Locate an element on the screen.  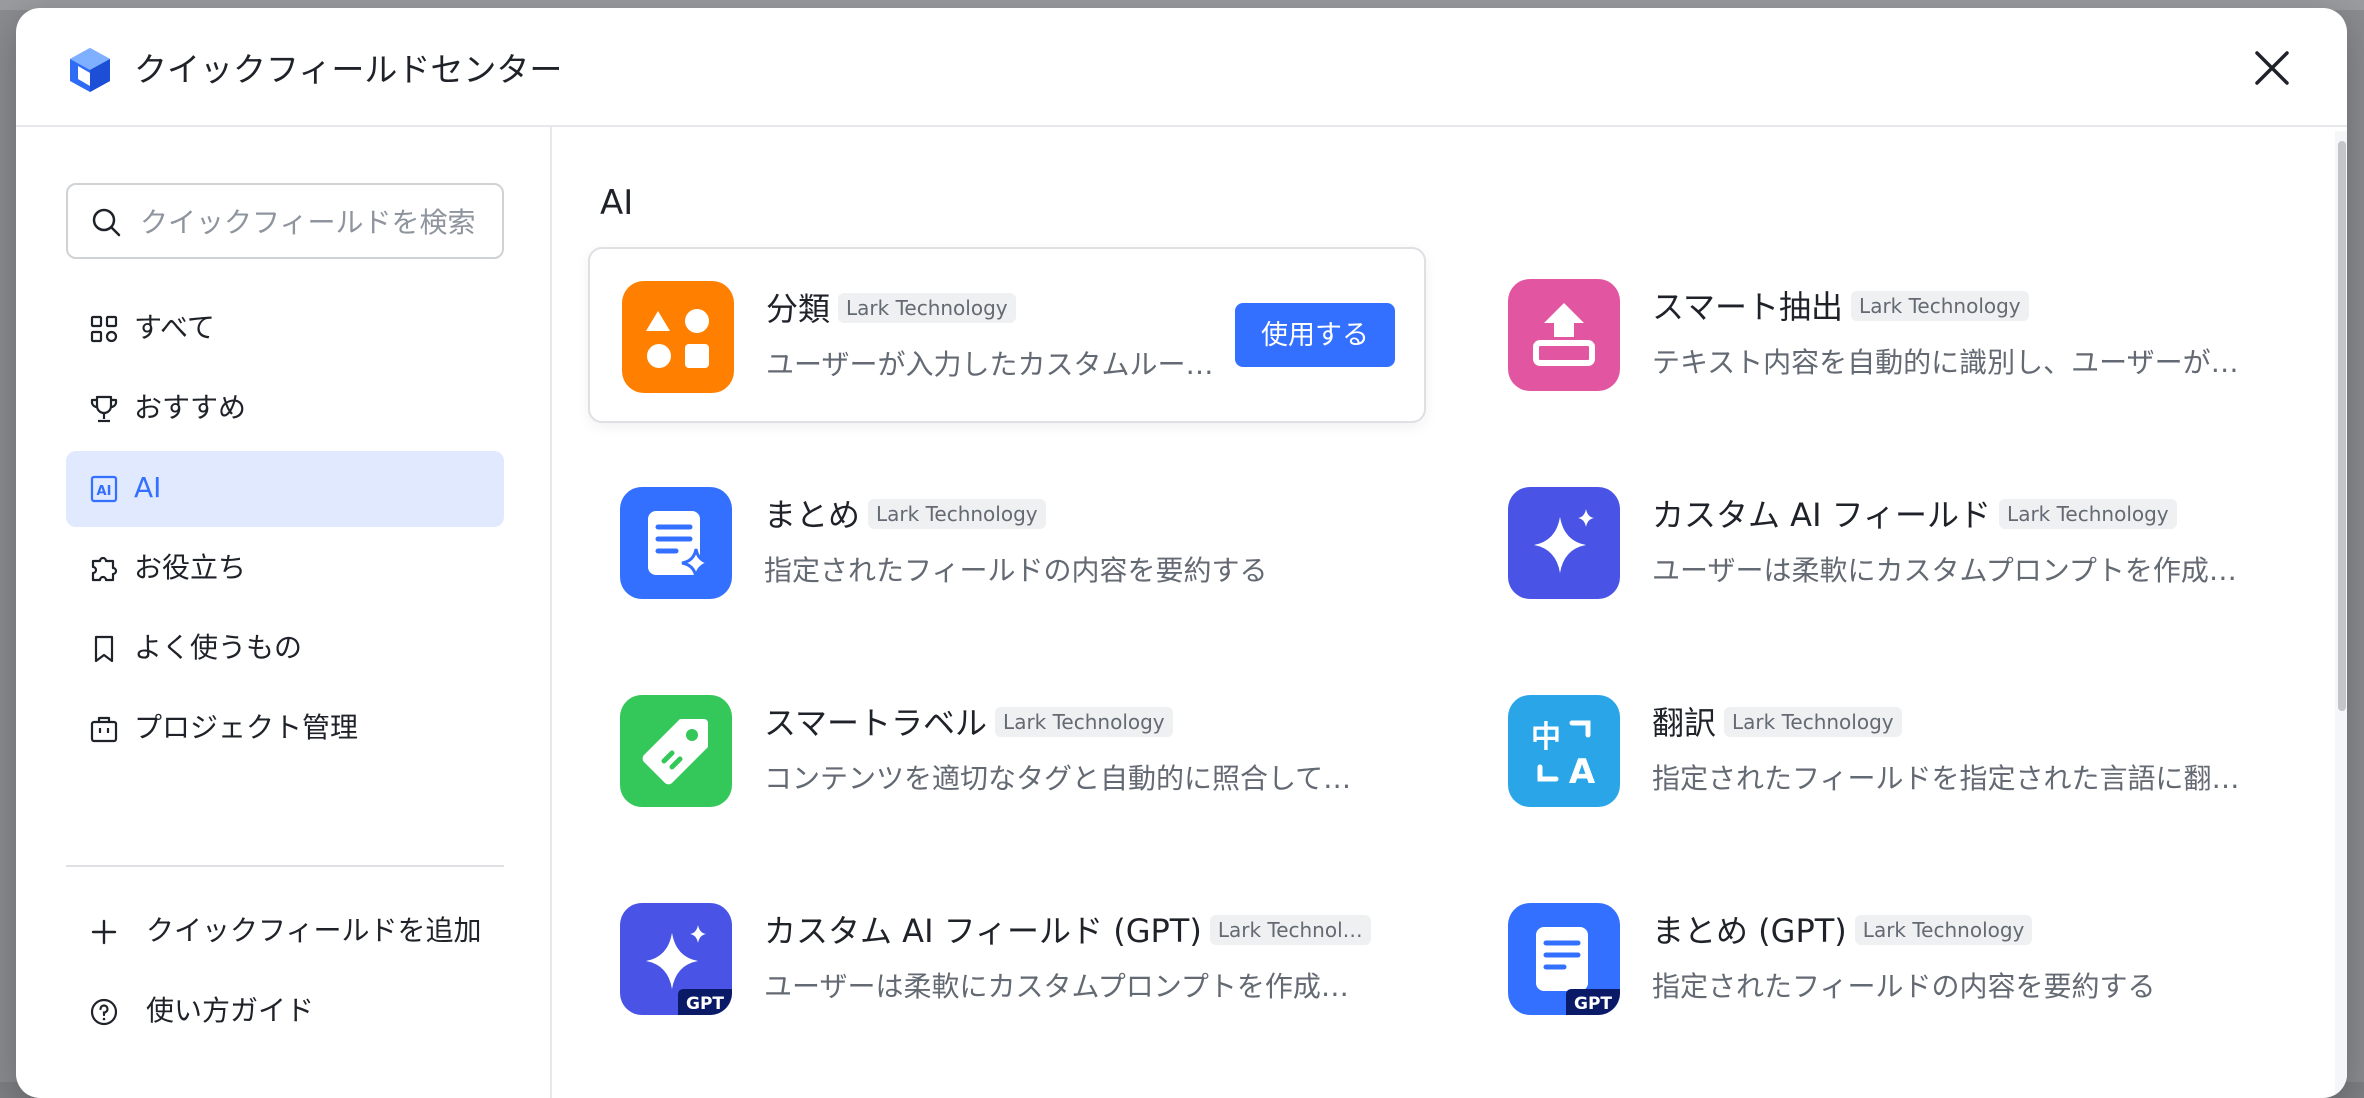
sidebar-item-label: プロジェクト管理 is located at coordinates (246, 727).